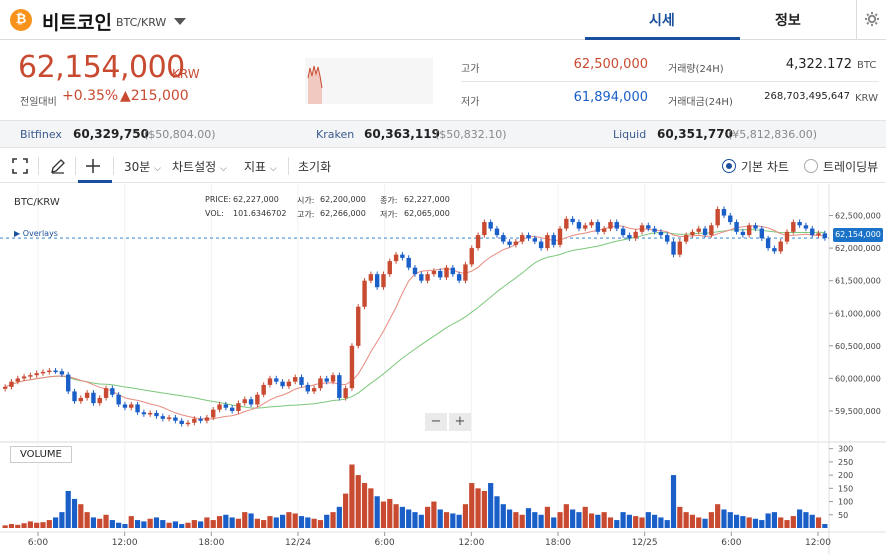 Image resolution: width=886 pixels, height=555 pixels. I want to click on settings-button, so click(871, 20).